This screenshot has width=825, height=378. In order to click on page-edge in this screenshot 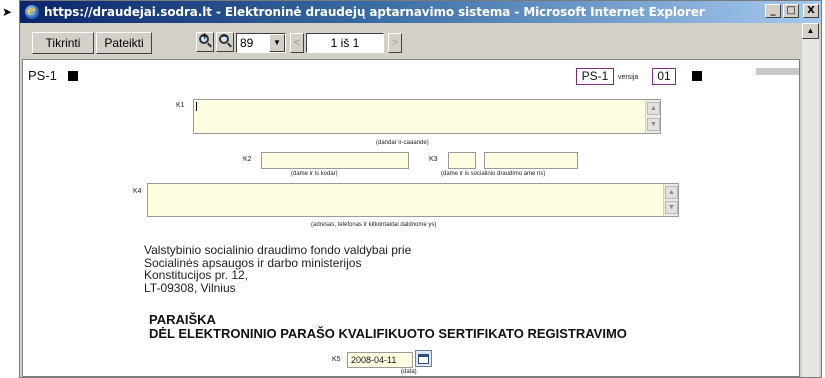, I will do `click(777, 71)`.